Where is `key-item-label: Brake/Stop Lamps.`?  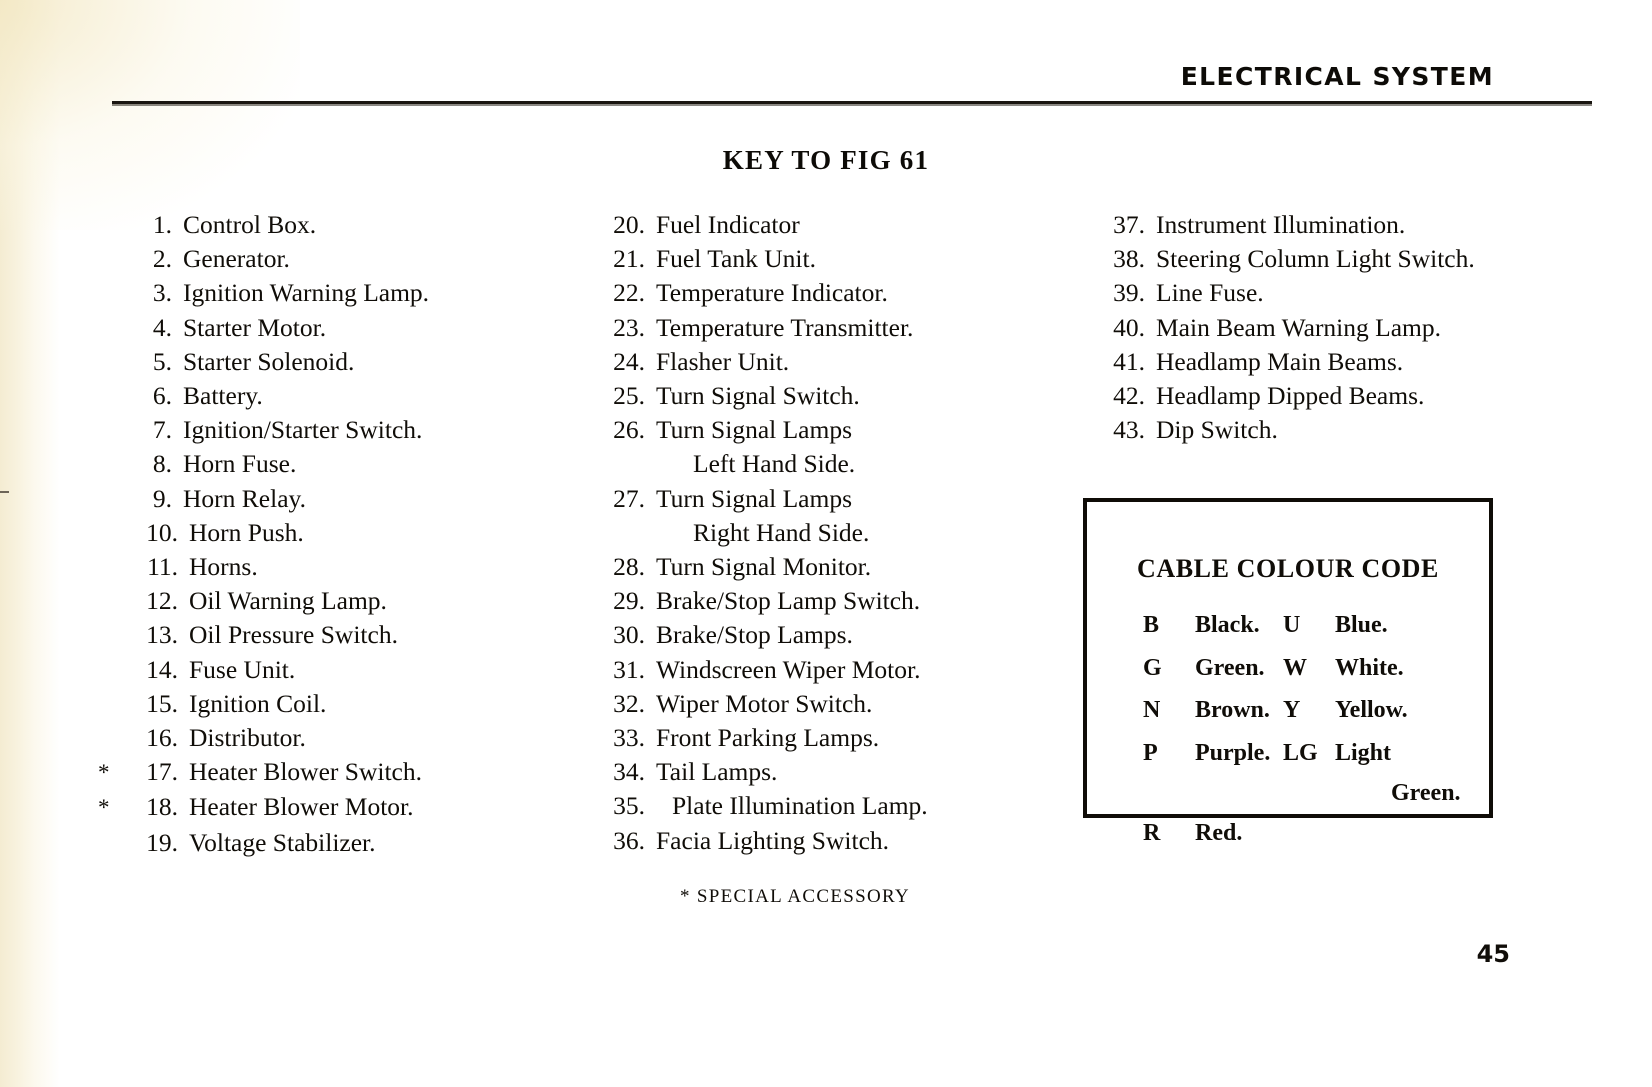
key-item-label: Brake/Stop Lamps. is located at coordinates (754, 635).